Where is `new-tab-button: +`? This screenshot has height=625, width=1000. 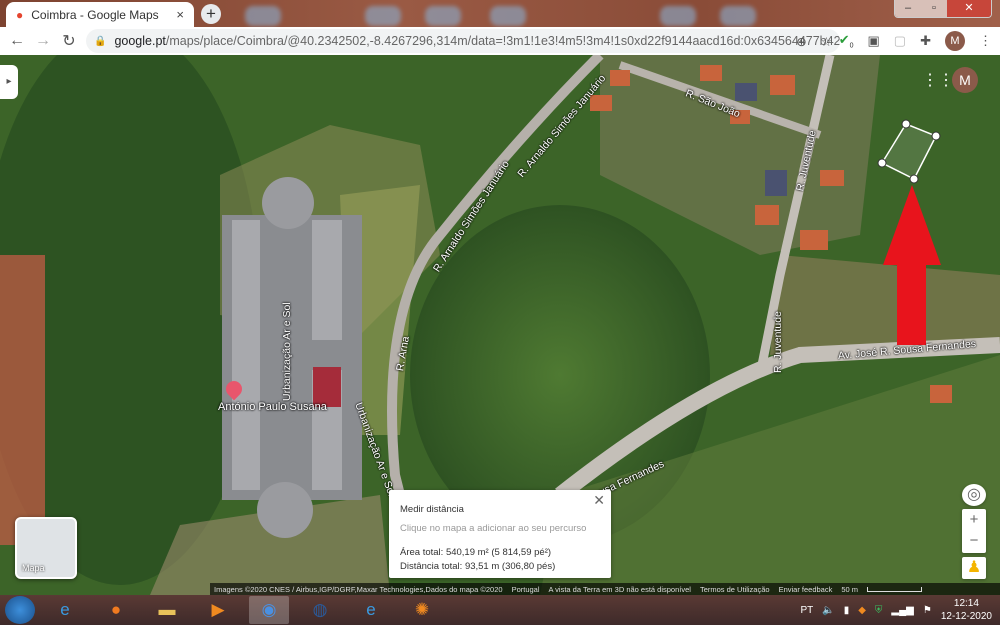 new-tab-button: + is located at coordinates (211, 14).